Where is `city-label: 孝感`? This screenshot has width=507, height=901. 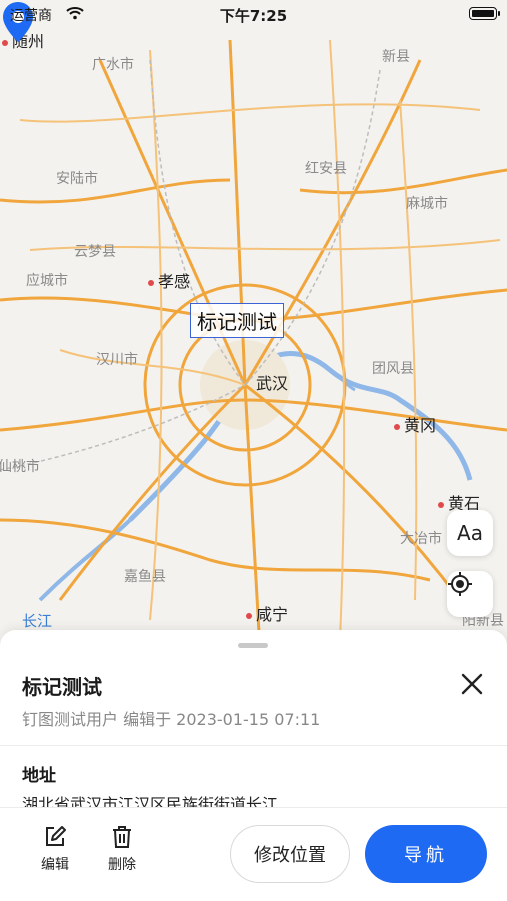
city-label: 孝感 is located at coordinates (169, 280).